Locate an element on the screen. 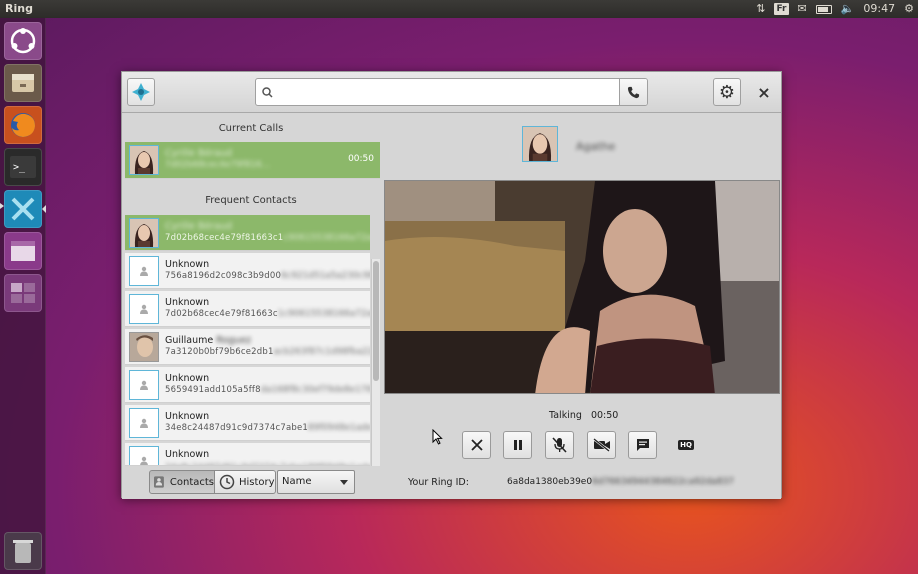  ring-id-value: 6a8da1380eb39e06d76634944384822ca92da837 is located at coordinates (620, 482).